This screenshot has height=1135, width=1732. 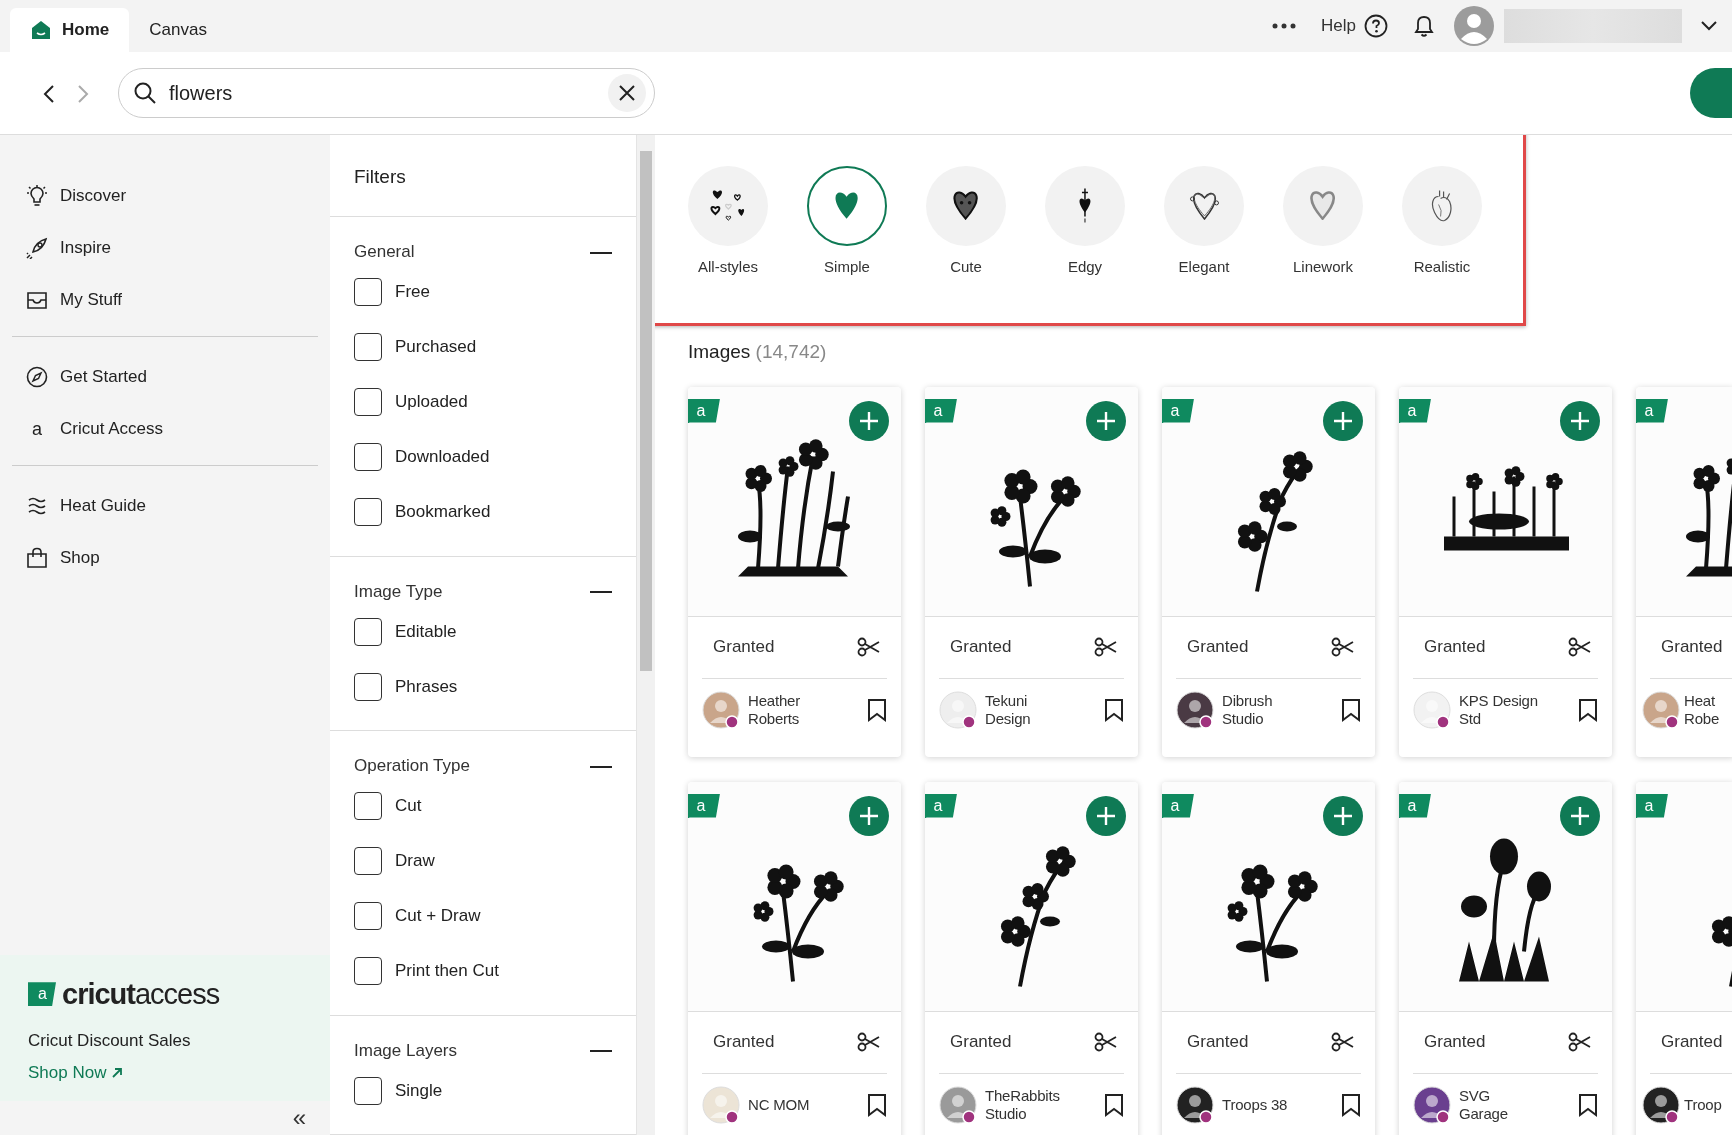 I want to click on image-card: a Granted Tekuni Design, so click(x=1031, y=571).